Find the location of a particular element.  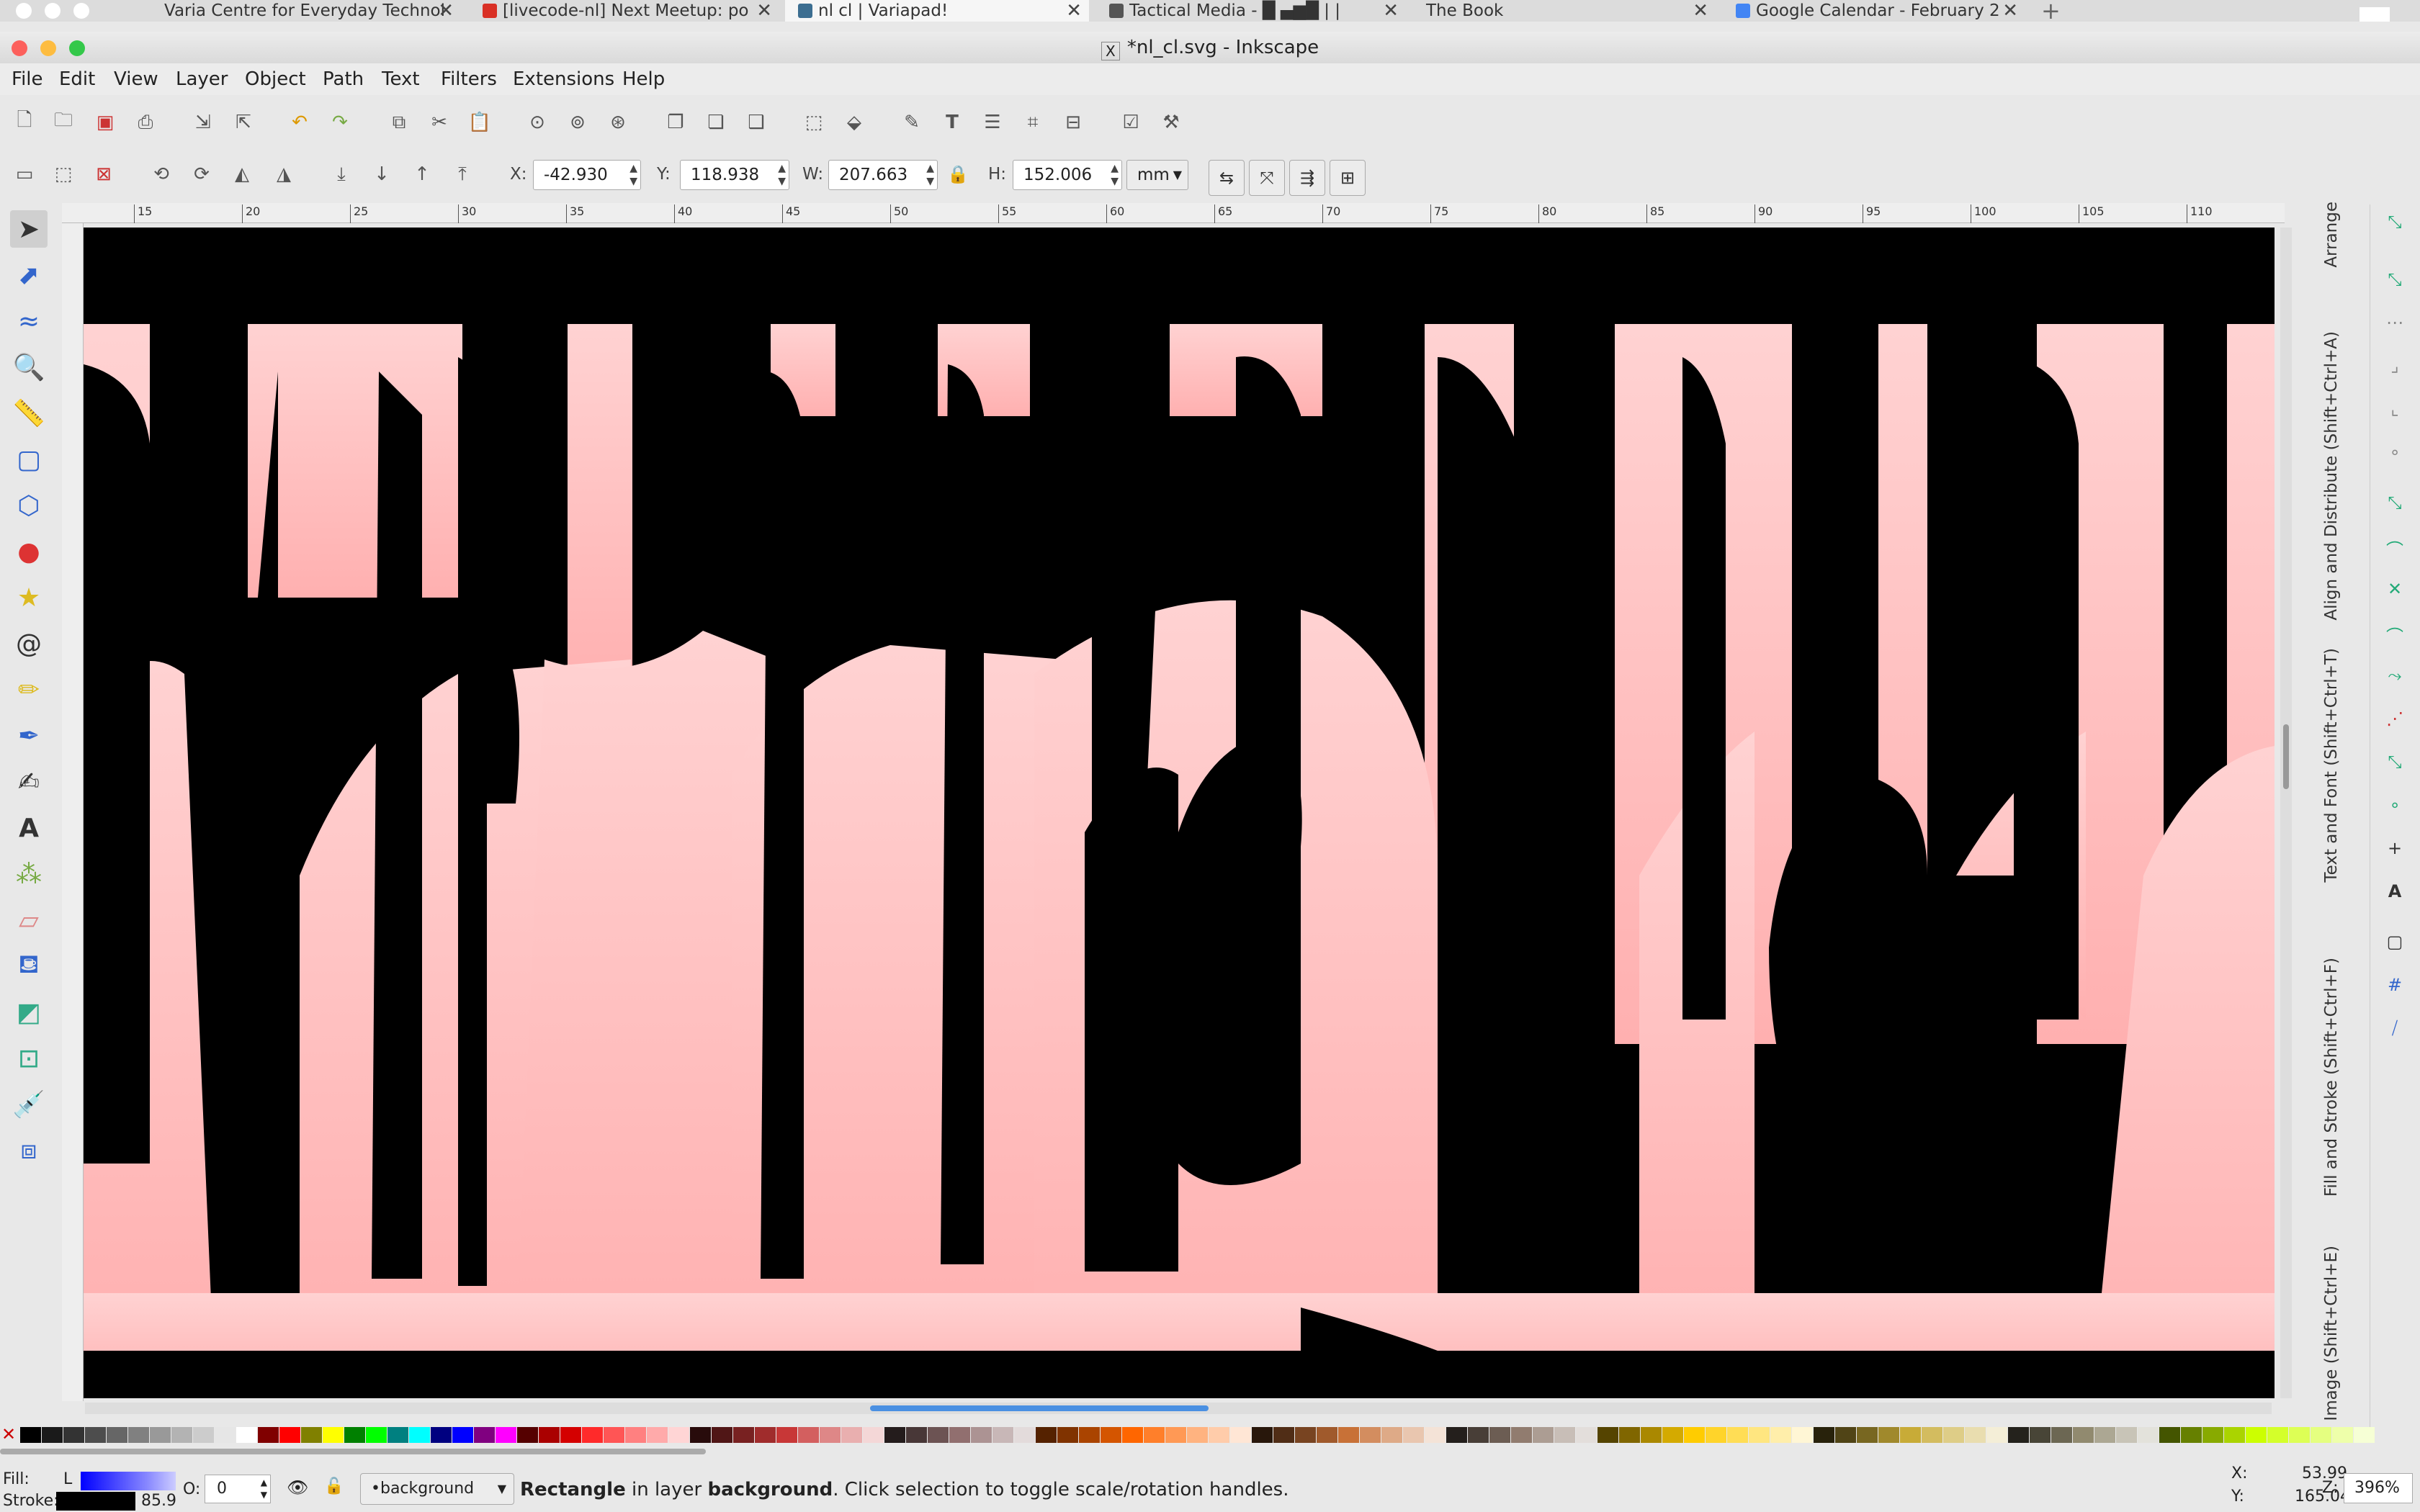

select-all-icon: ▭ is located at coordinates (25, 174).